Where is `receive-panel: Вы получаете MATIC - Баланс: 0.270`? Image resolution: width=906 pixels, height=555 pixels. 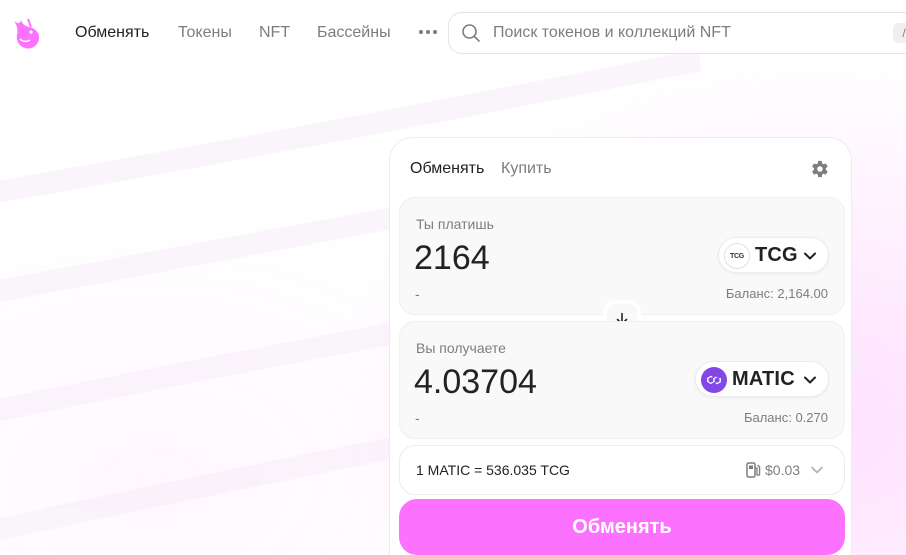
receive-panel: Вы получаете MATIC - Баланс: 0.270 is located at coordinates (622, 380).